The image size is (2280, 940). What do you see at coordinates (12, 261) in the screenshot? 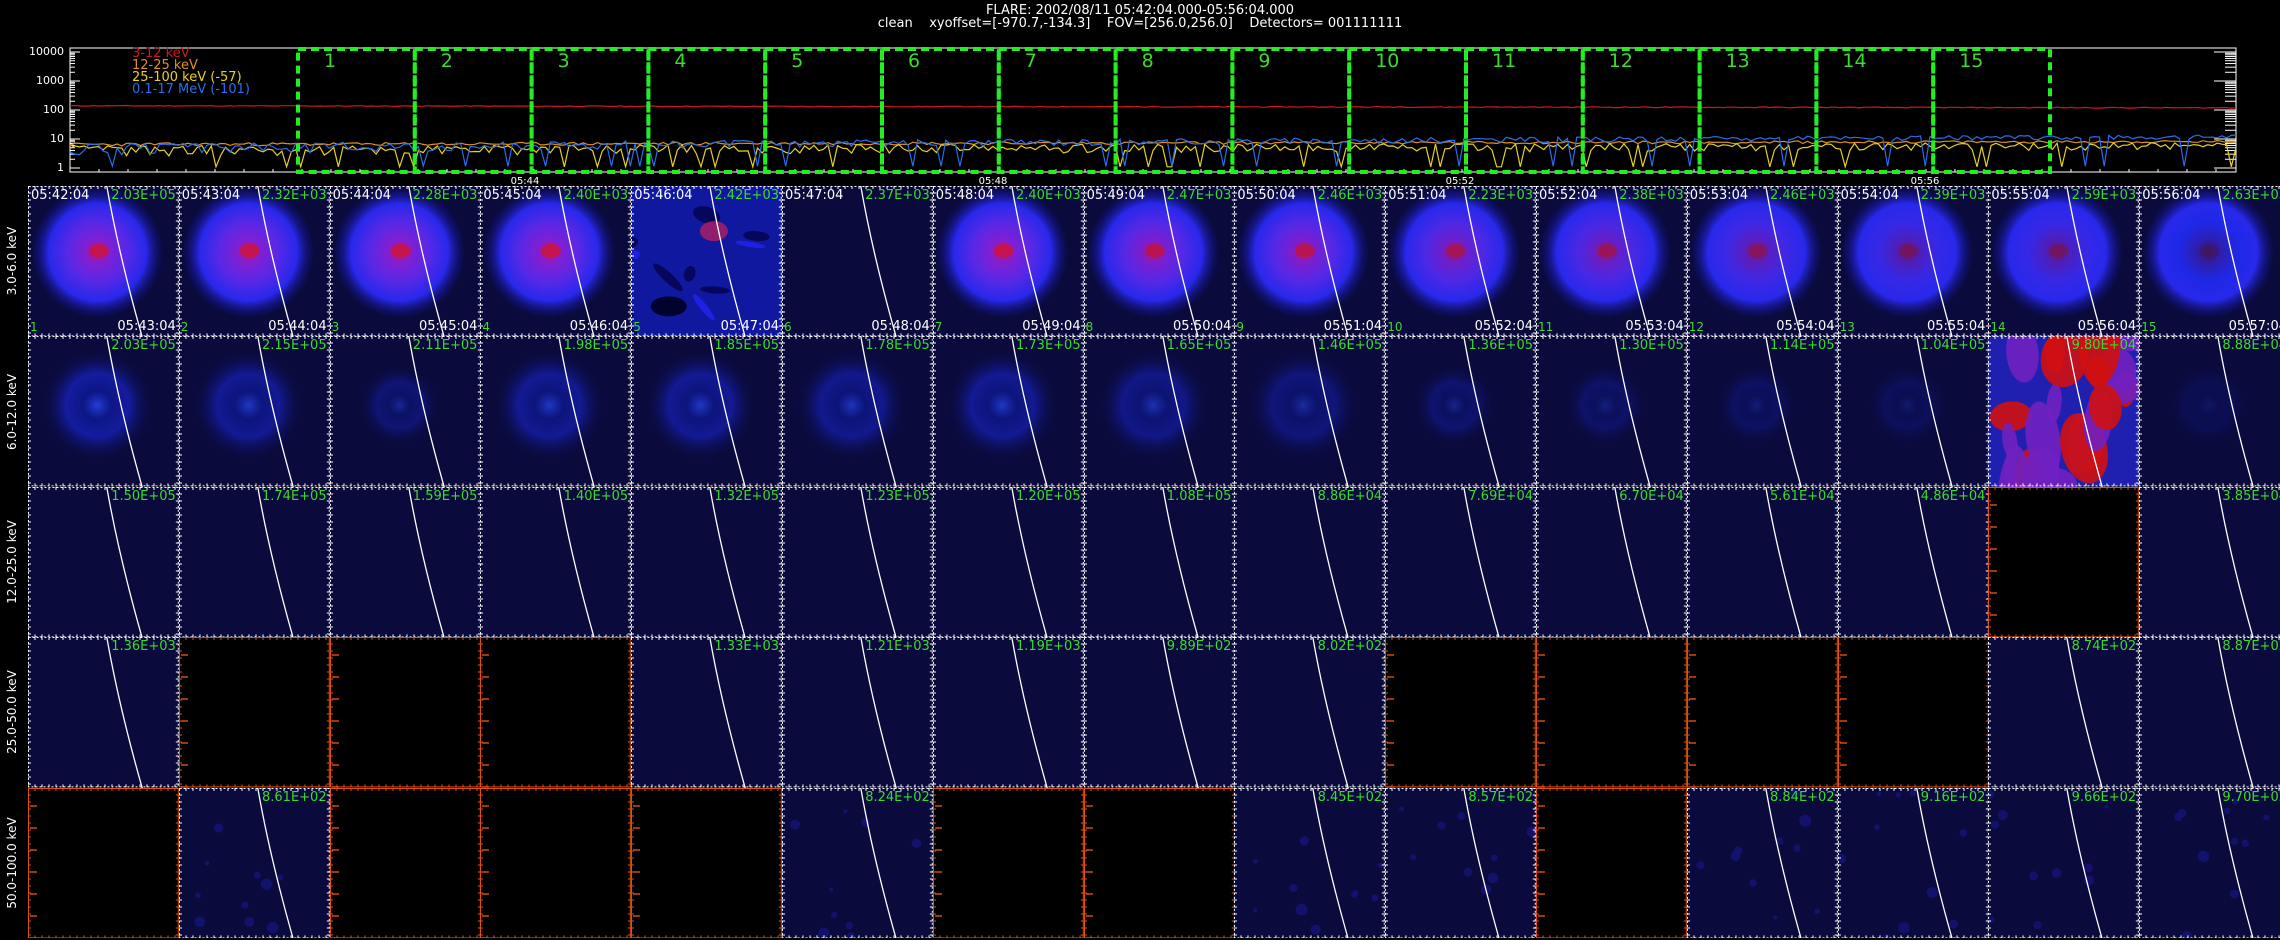
I see `energy-band-text: 3.0-6.0 keV` at bounding box center [12, 261].